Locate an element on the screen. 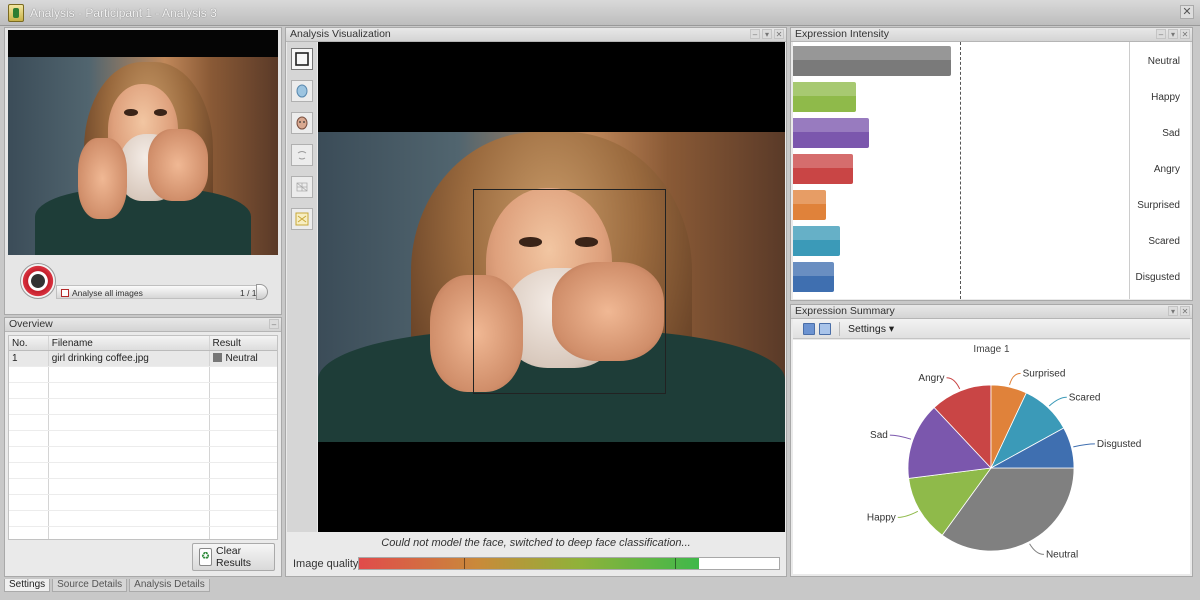 This screenshot has width=1200, height=600. summary-close-button: ✕ is located at coordinates (1185, 311).